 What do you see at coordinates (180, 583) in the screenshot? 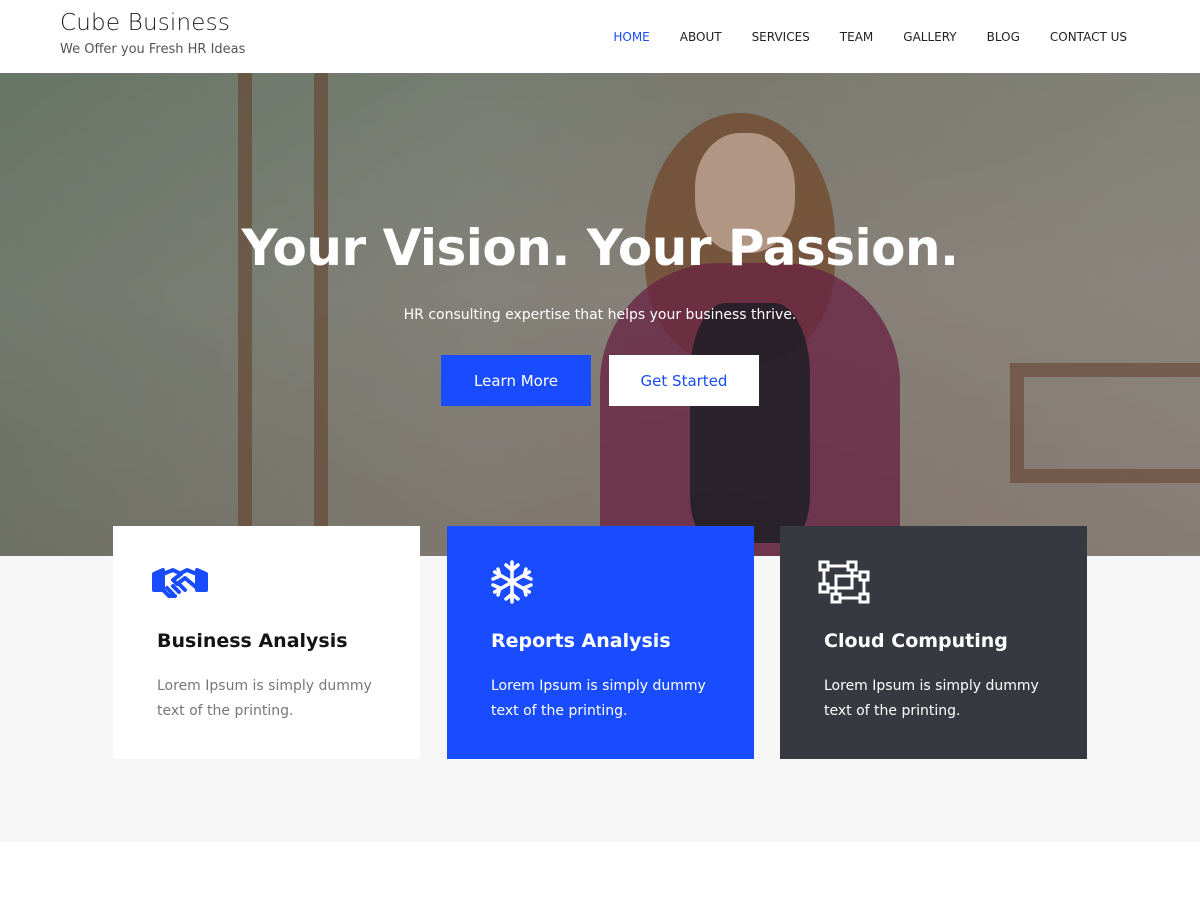
I see `handshake-icon` at bounding box center [180, 583].